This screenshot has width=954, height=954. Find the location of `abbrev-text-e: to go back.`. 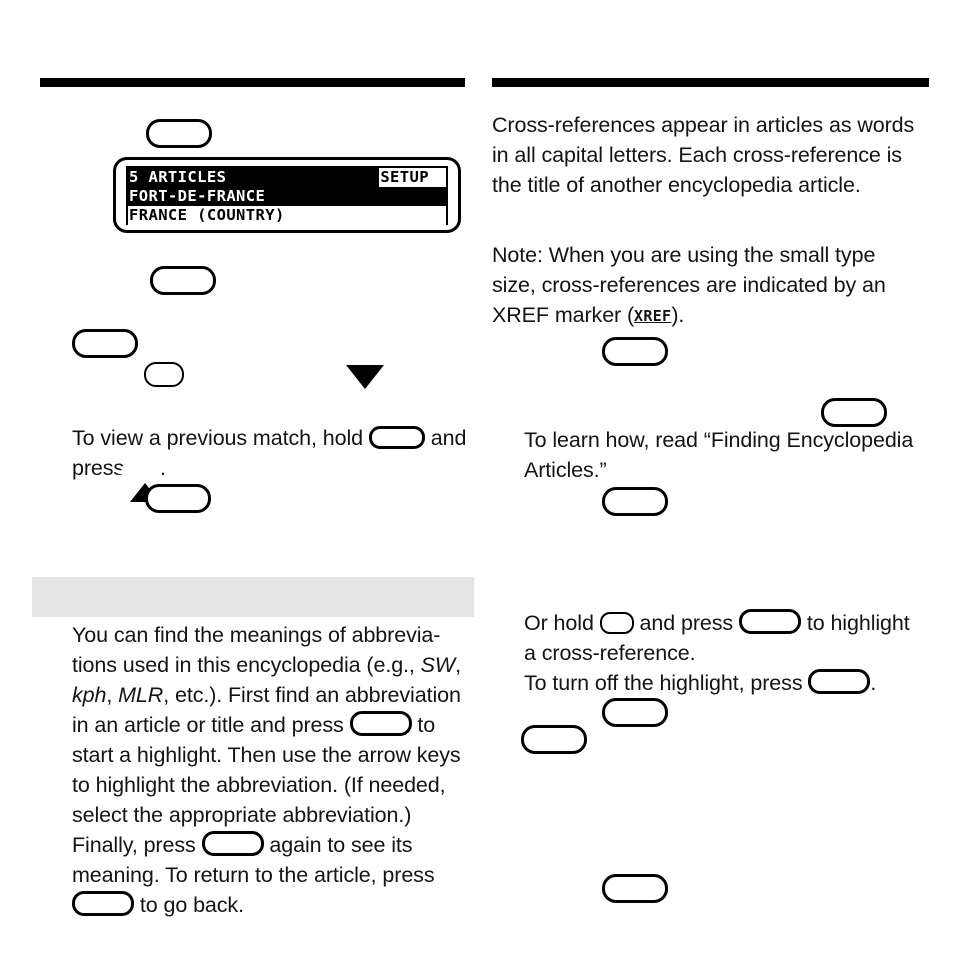

abbrev-text-e: to go back. is located at coordinates (189, 905).